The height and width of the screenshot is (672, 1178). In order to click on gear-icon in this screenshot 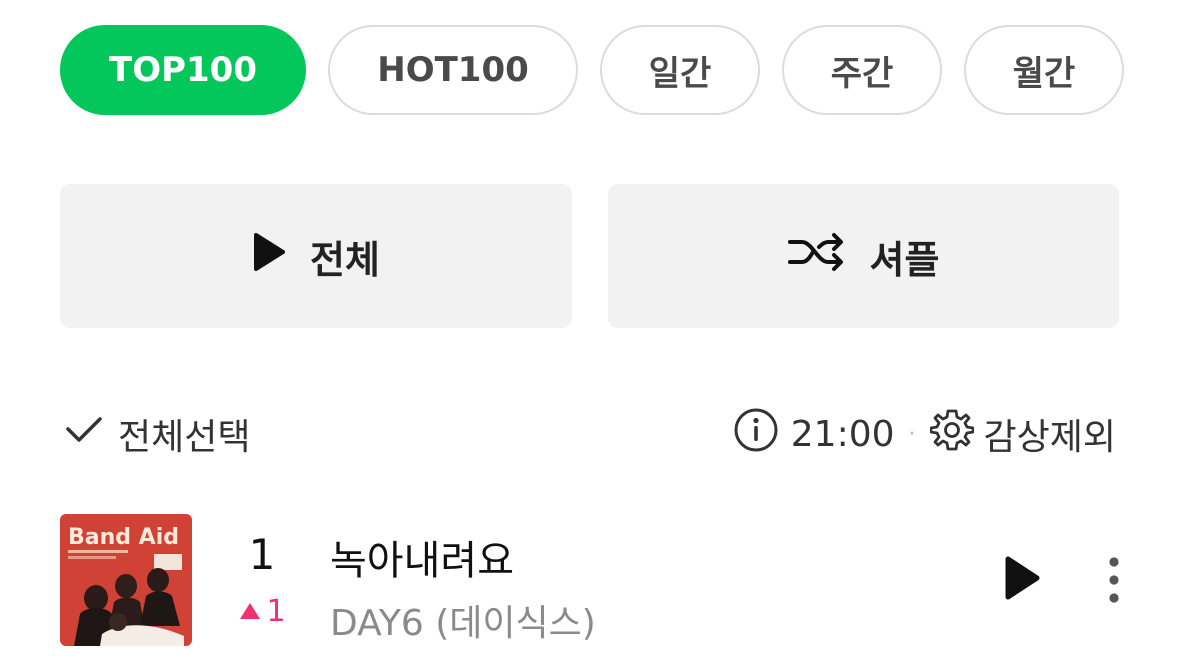, I will do `click(951, 434)`.